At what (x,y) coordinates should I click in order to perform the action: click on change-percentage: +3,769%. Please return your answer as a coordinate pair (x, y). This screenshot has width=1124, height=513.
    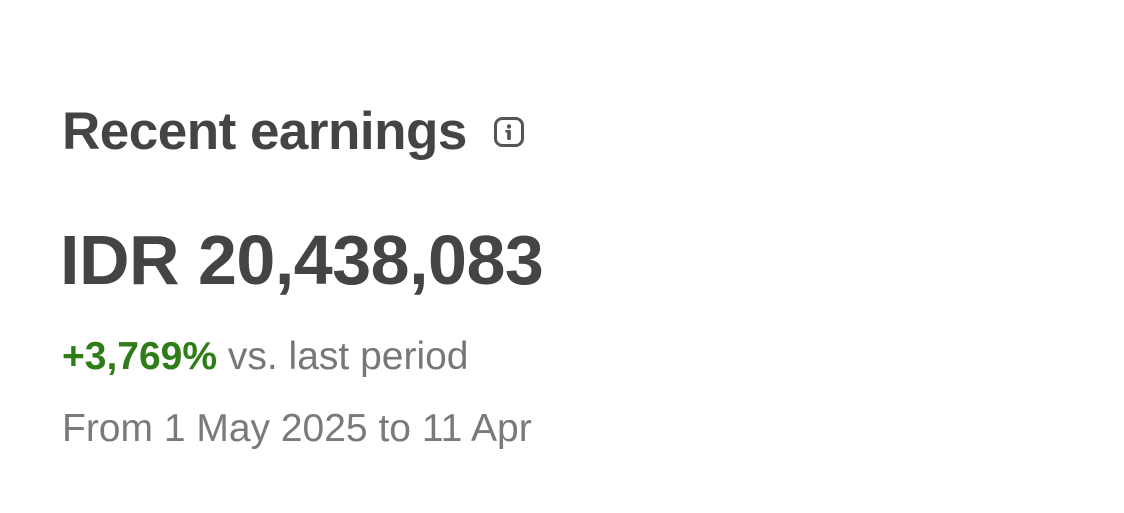
    Looking at the image, I should click on (145, 356).